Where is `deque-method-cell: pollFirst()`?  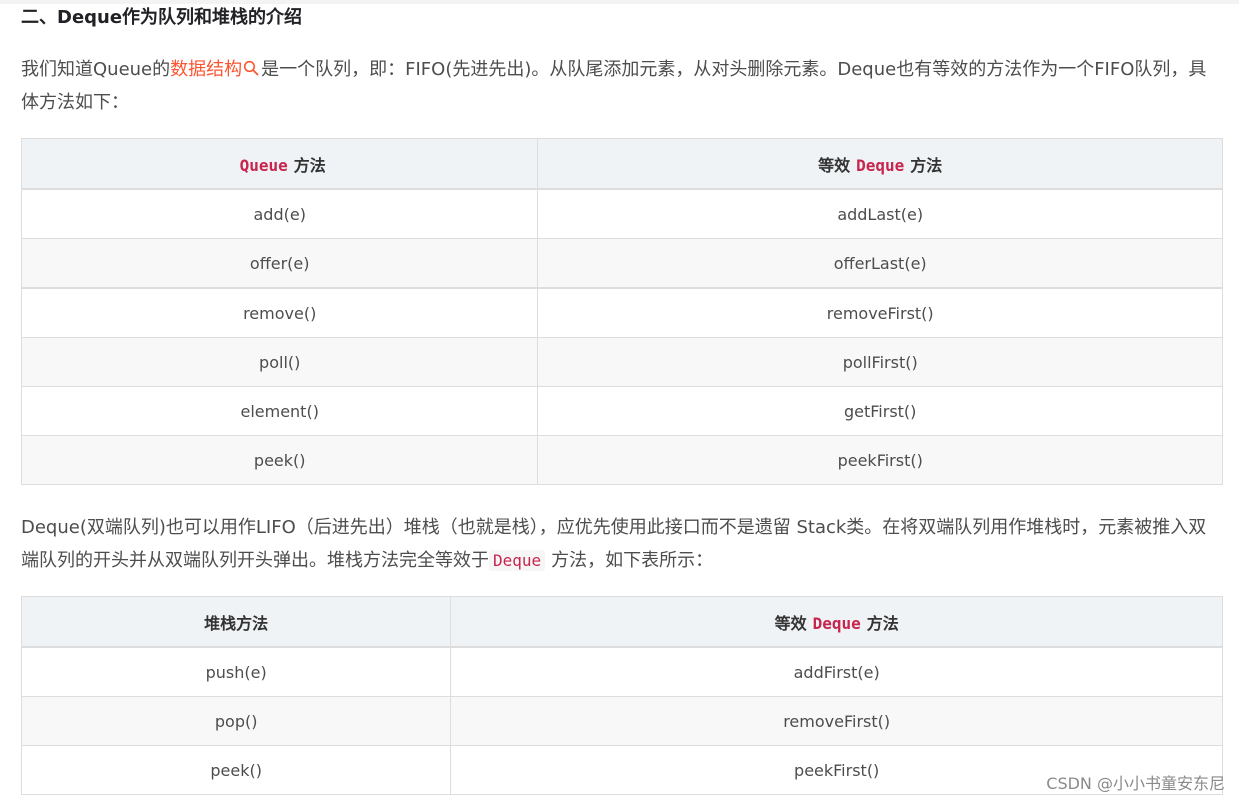
deque-method-cell: pollFirst() is located at coordinates (880, 362).